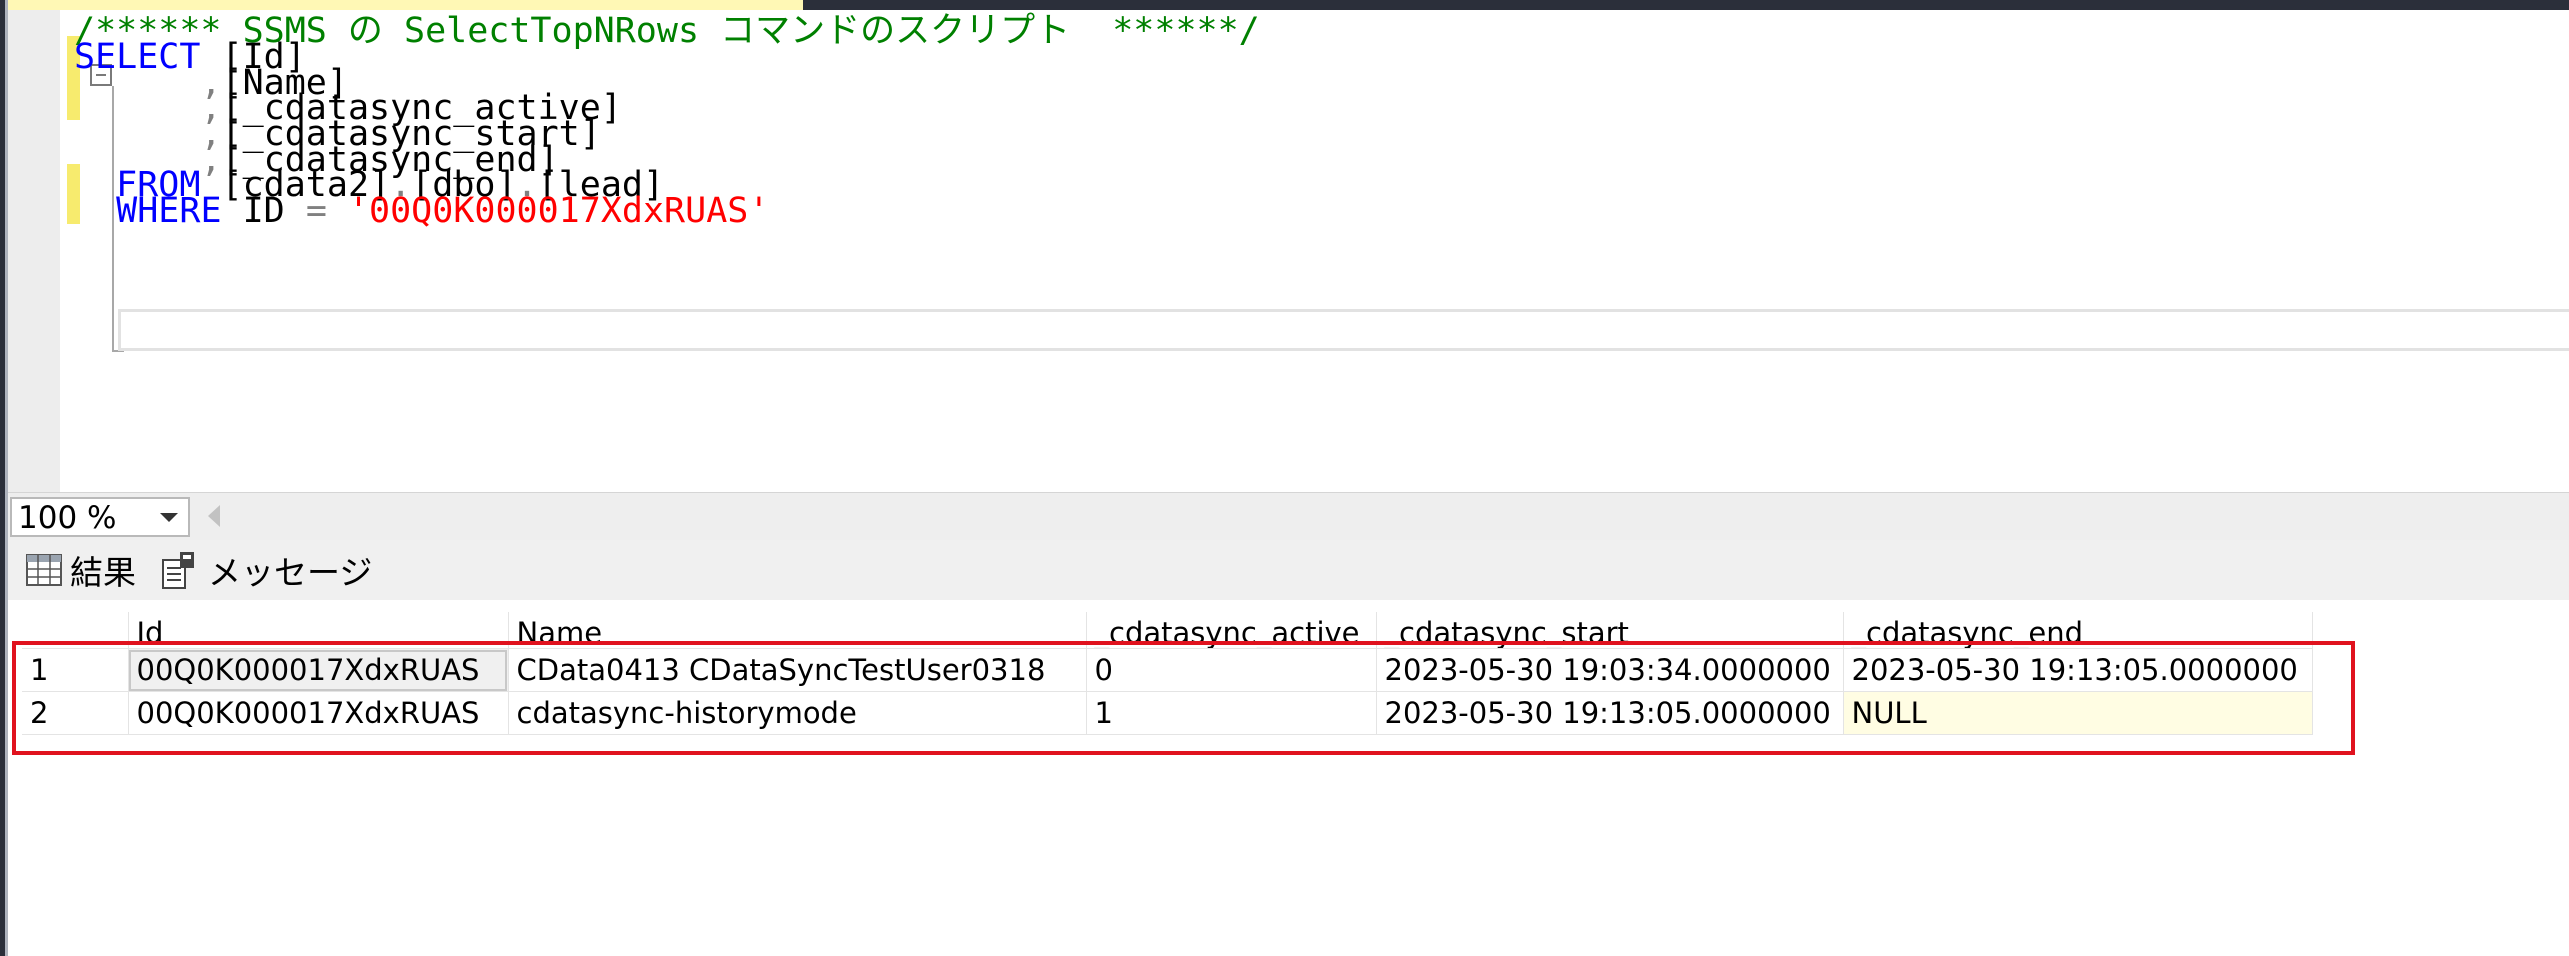 This screenshot has height=956, width=2569. I want to click on cell-cdatasync-end: 2023-05-30 19:13:05.0000000, so click(2078, 670).